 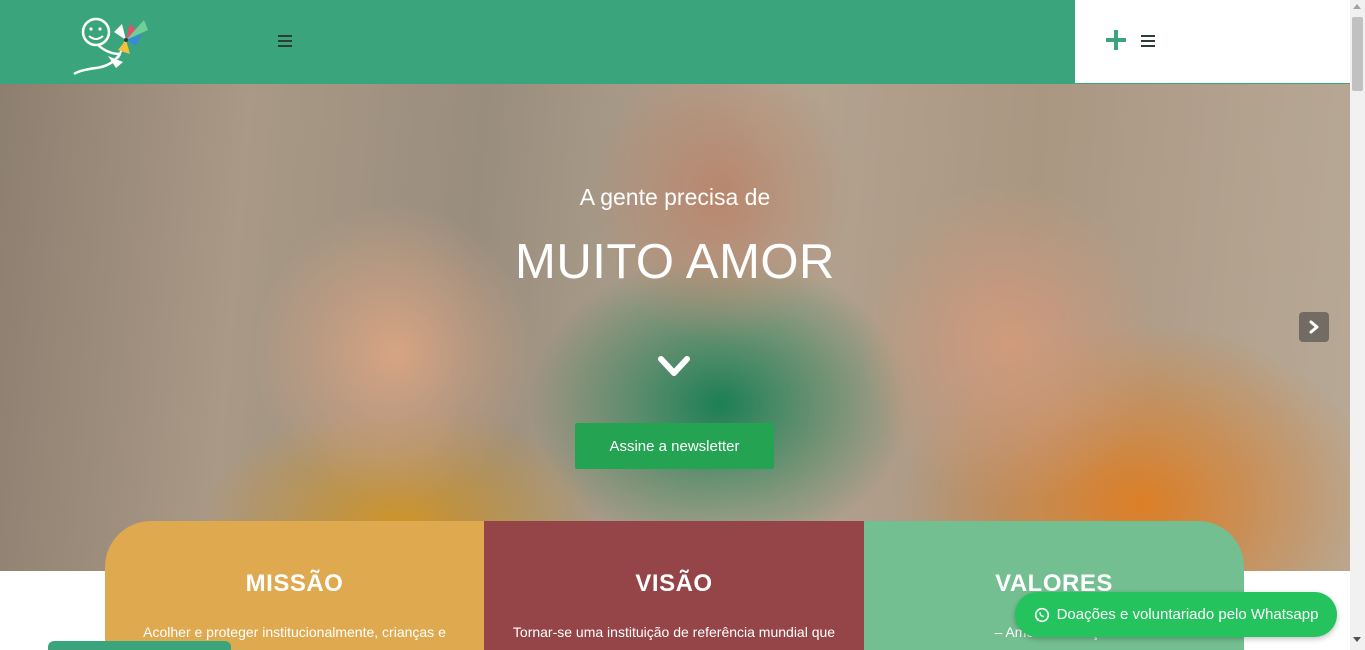 What do you see at coordinates (675, 197) in the screenshot?
I see `hero-subtitle: A gente precisa de` at bounding box center [675, 197].